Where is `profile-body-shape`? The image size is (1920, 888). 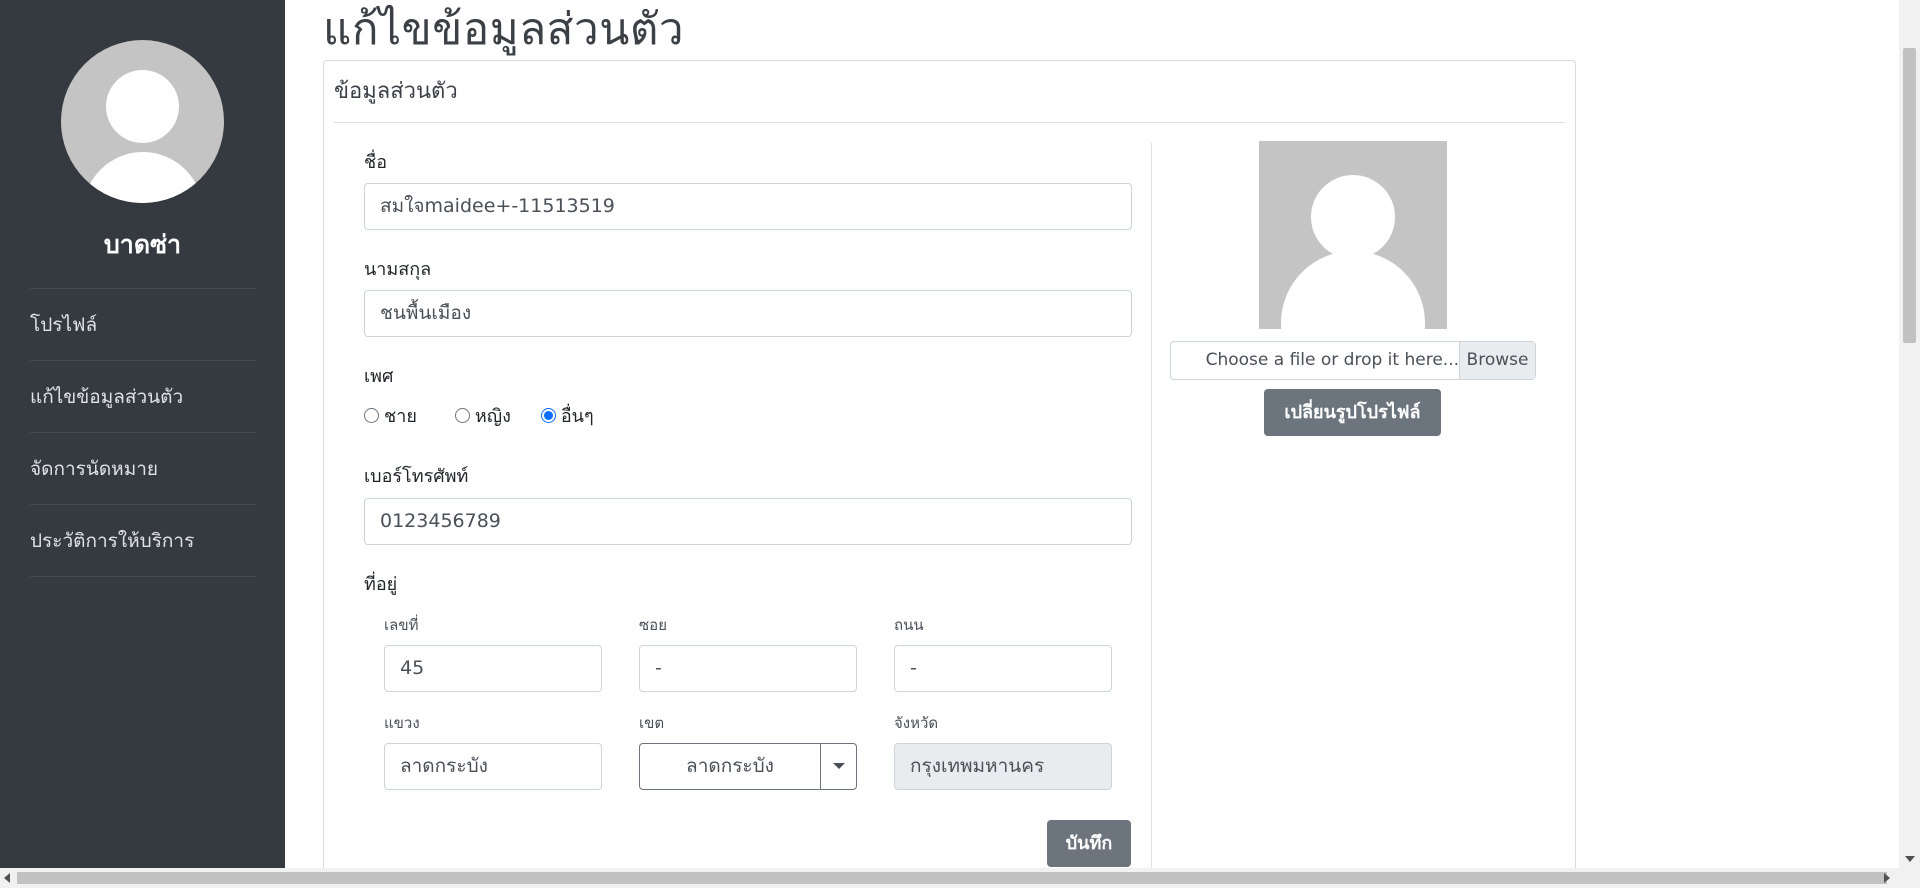 profile-body-shape is located at coordinates (1353, 290).